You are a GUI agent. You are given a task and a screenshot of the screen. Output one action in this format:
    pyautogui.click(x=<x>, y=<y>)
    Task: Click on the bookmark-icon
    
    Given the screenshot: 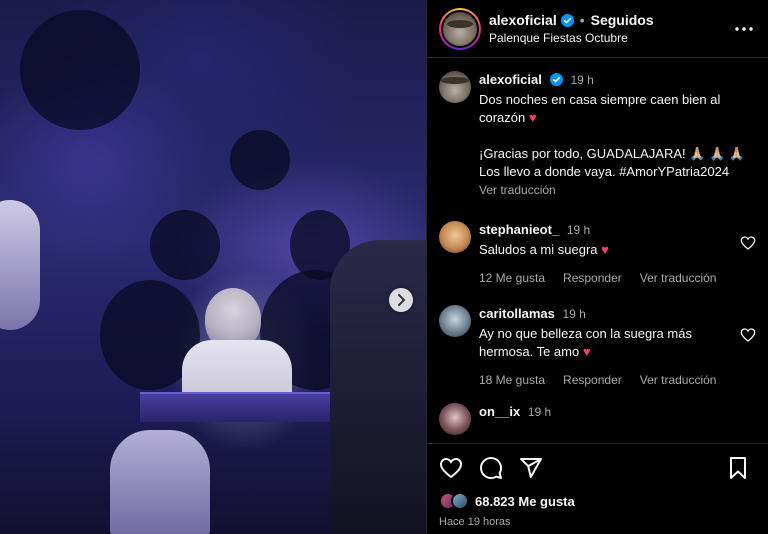 What is the action you would take?
    pyautogui.click(x=738, y=468)
    